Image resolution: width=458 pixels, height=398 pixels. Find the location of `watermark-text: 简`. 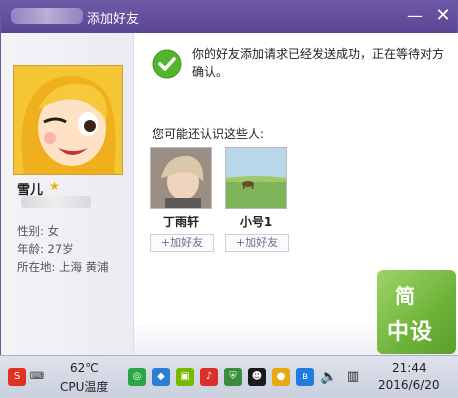

watermark-text: 简 is located at coordinates (405, 296).